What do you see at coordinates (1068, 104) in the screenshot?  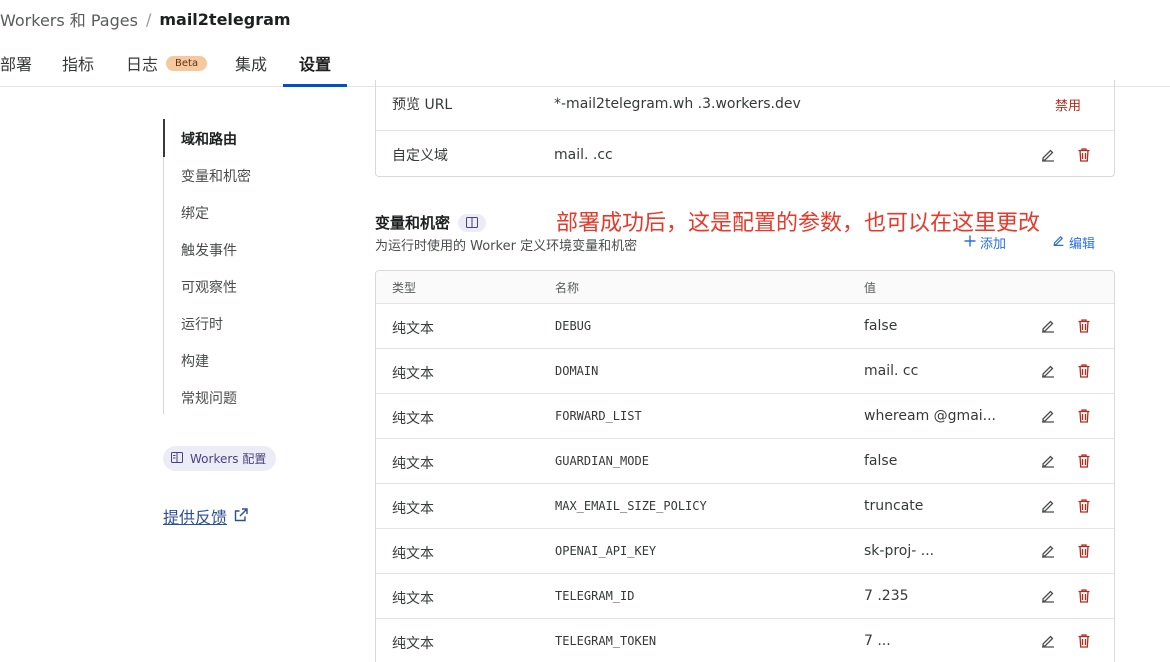 I see `disable-preview-url-button: 禁用` at bounding box center [1068, 104].